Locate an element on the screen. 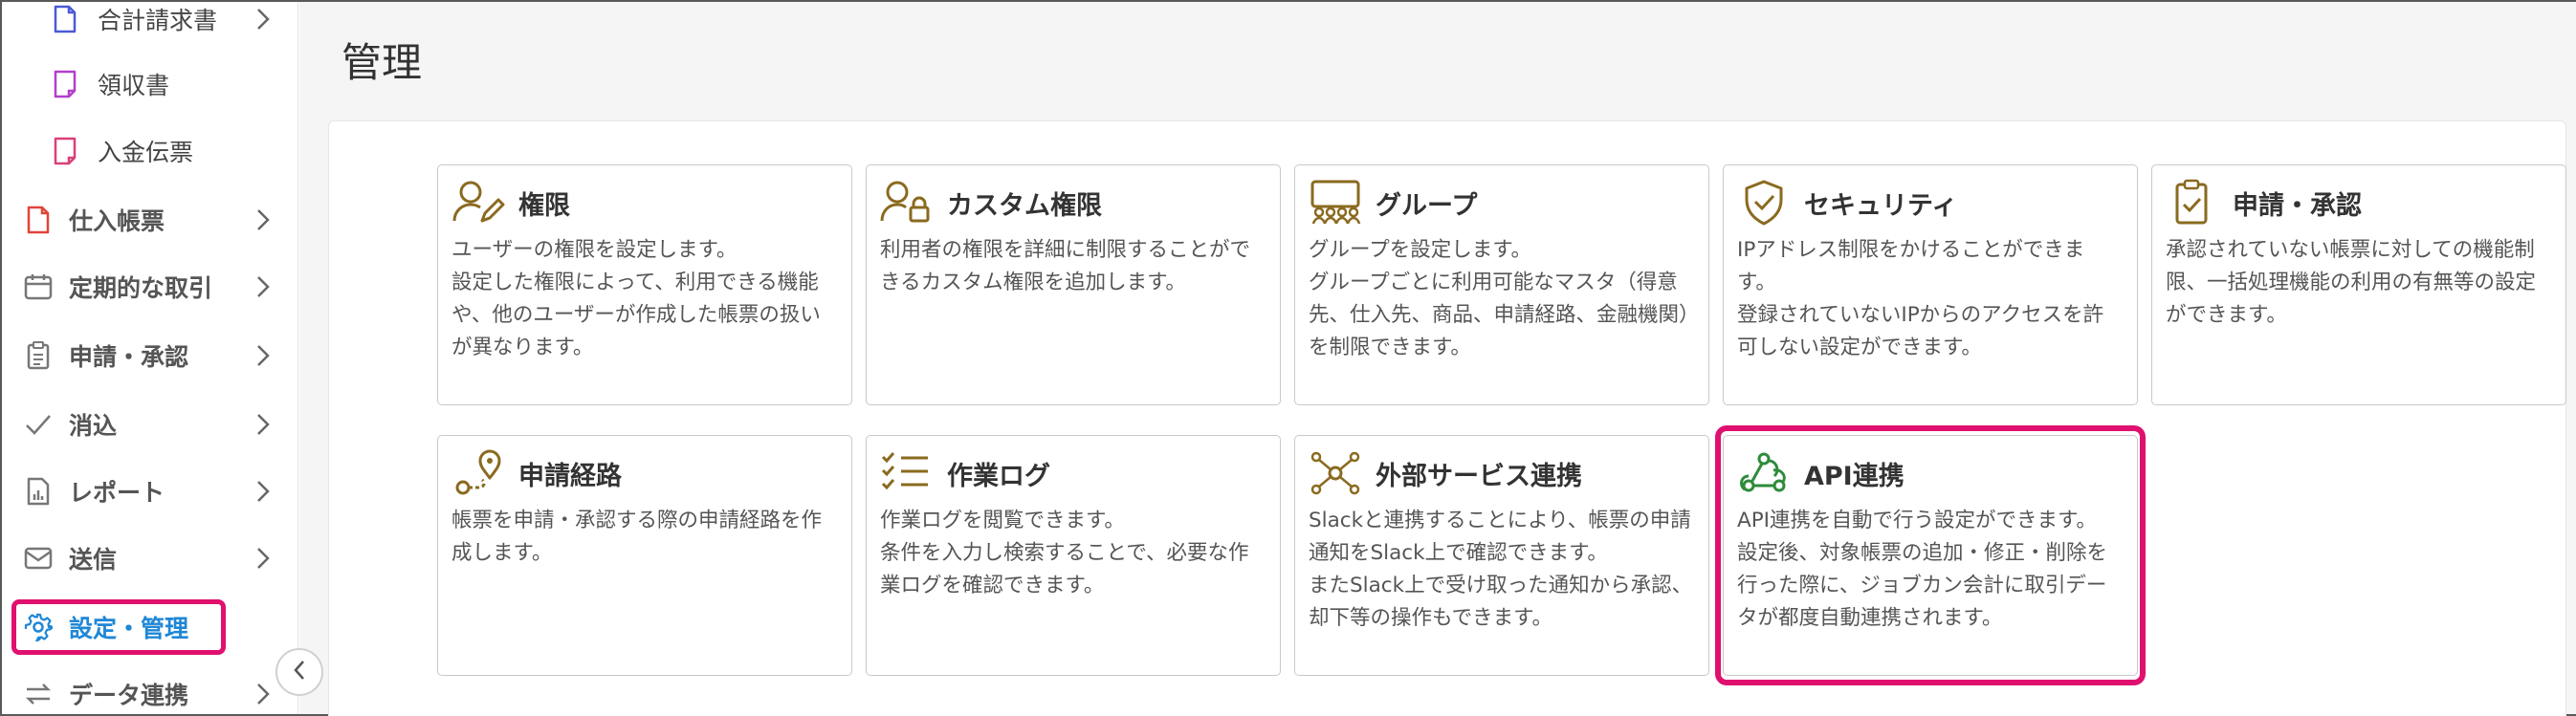 This screenshot has height=716, width=2576. card-application-route: 申請経路 帳票を申請・承認する際の申請経路を作成します。 is located at coordinates (645, 555).